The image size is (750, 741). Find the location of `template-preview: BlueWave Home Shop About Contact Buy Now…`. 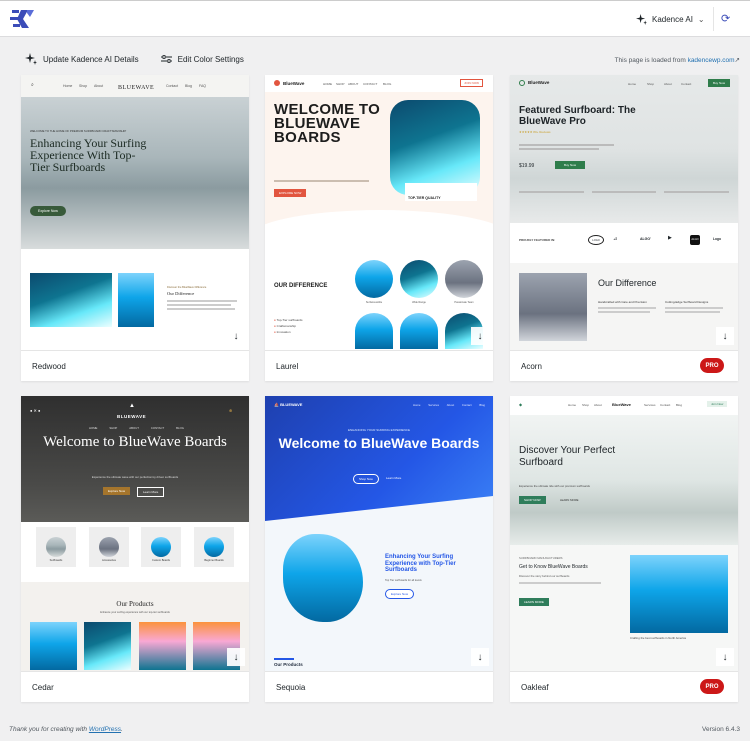

template-preview: BlueWave Home Shop About Contact Buy Now… is located at coordinates (624, 213).